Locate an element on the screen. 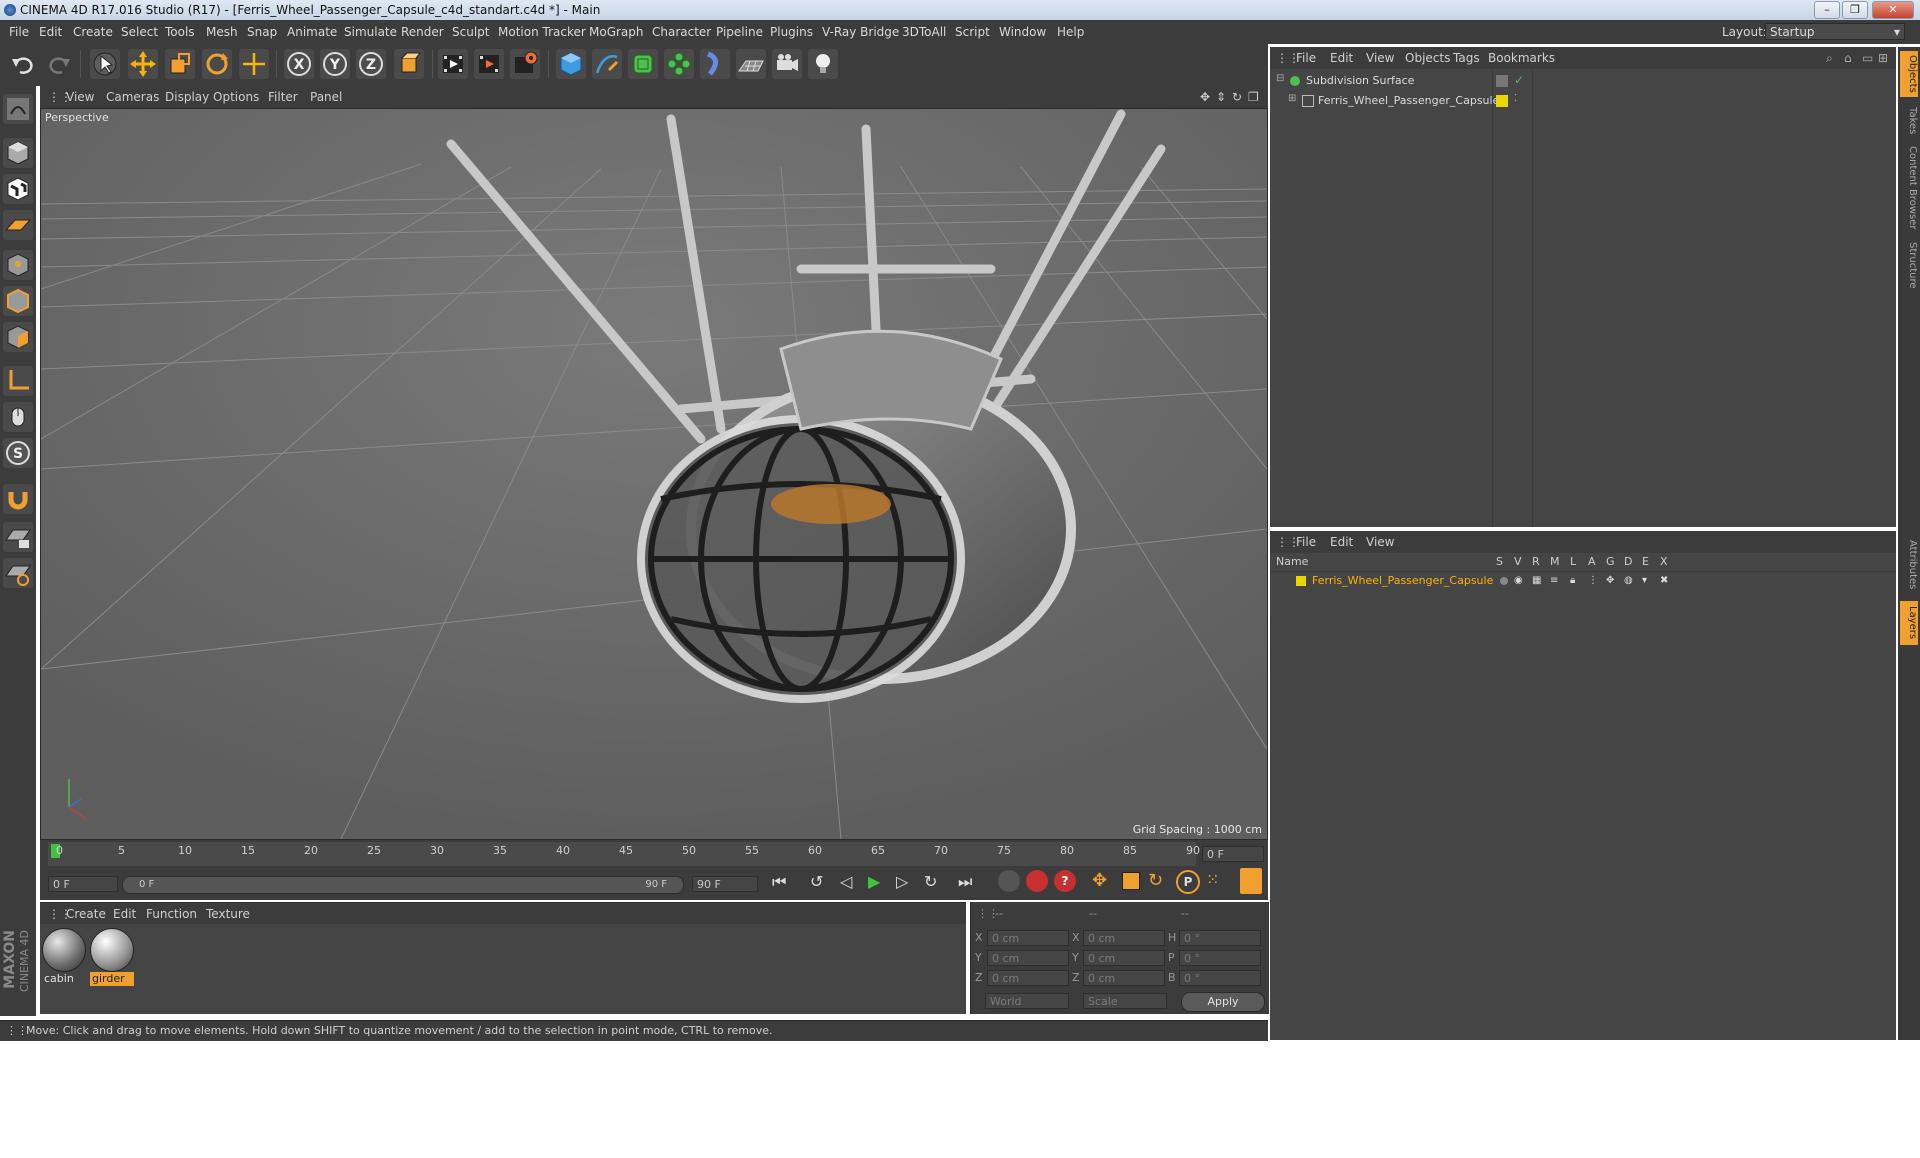 Image resolution: width=1920 pixels, height=1158 pixels. key-parameter-icon: P is located at coordinates (1188, 882).